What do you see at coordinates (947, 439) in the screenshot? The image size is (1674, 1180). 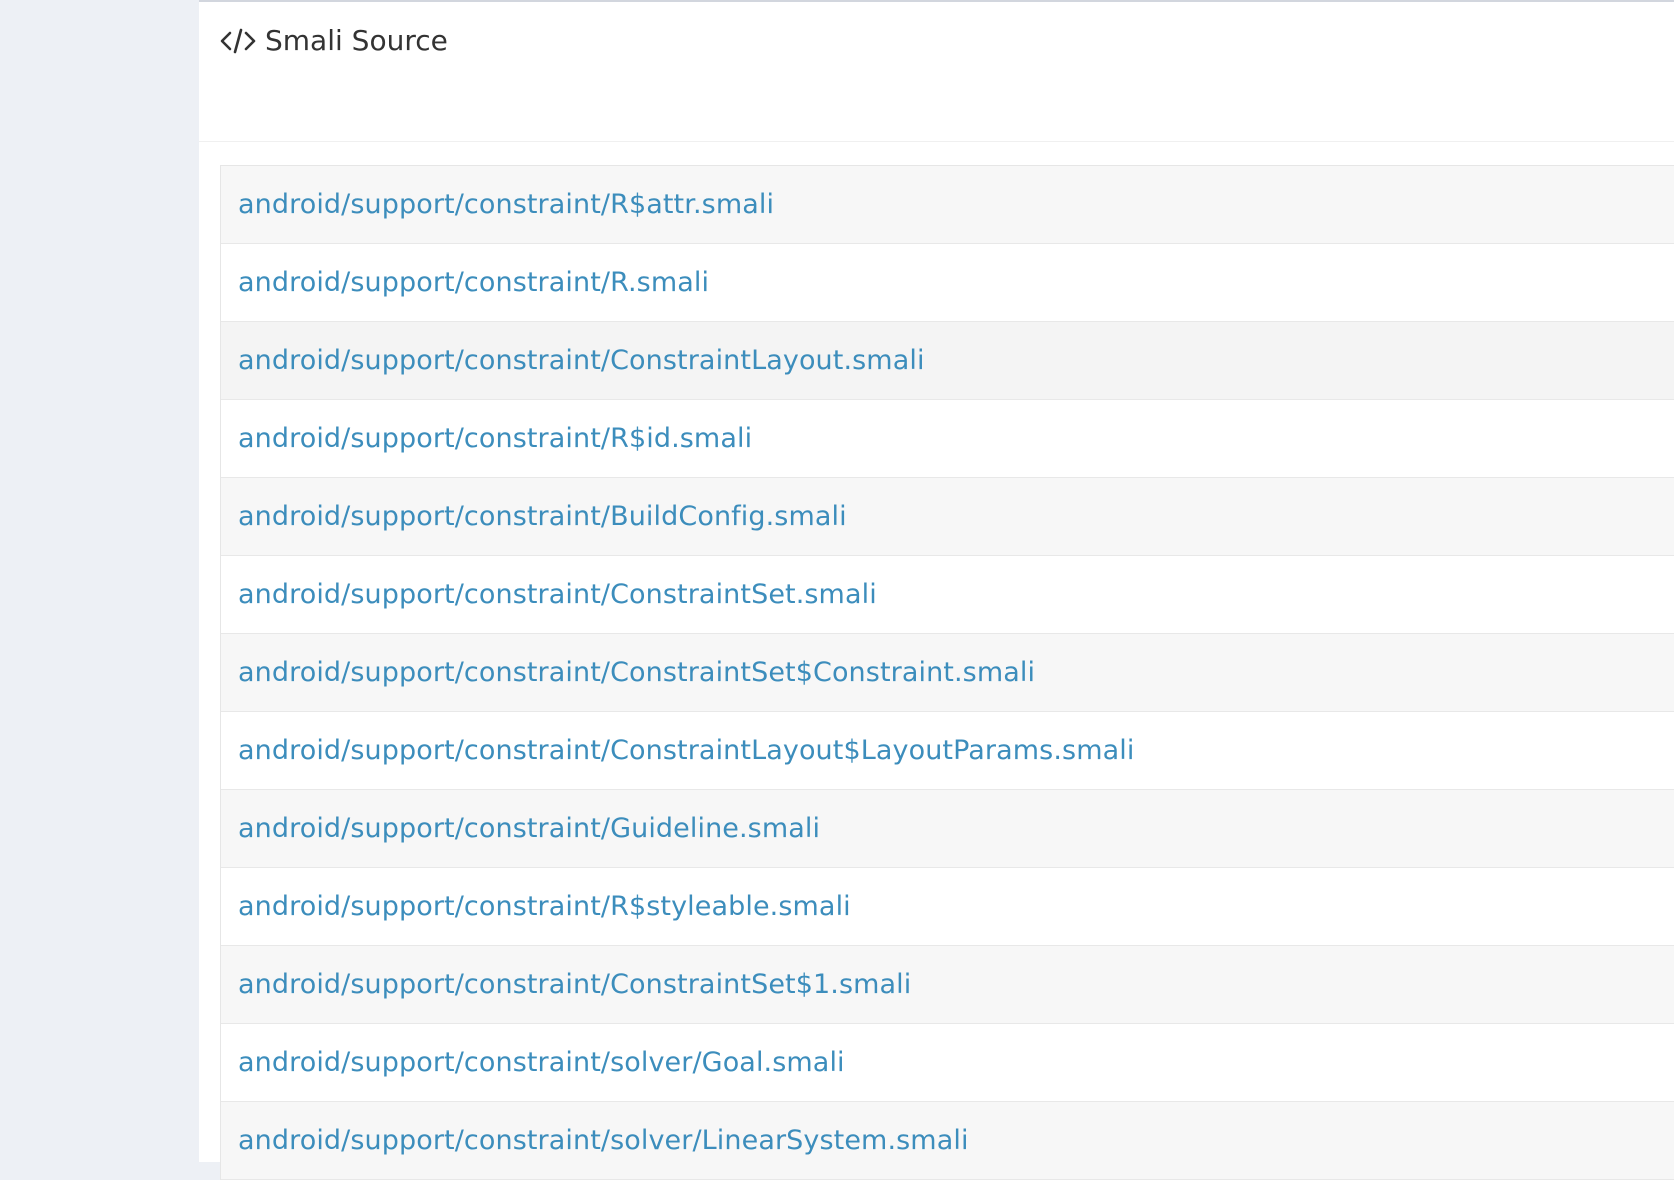 I see `list-item: android/support/constraint/R$id.smali` at bounding box center [947, 439].